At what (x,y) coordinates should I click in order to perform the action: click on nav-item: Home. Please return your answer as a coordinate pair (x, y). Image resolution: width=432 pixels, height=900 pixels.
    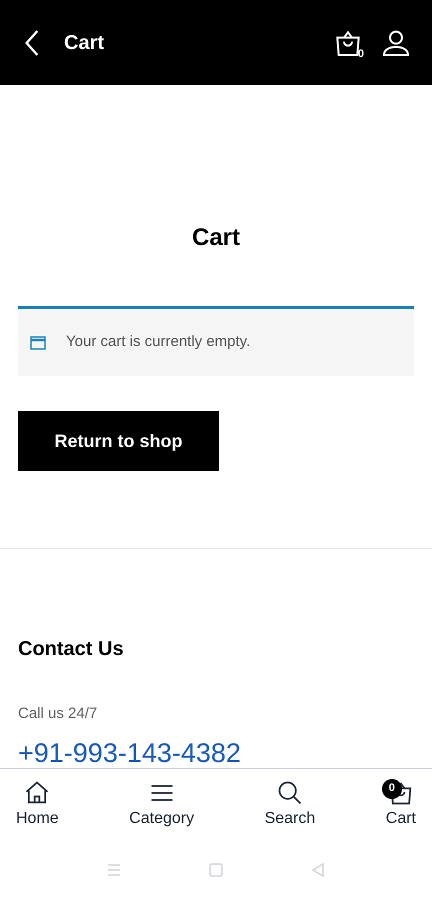
    Looking at the image, I should click on (37, 804).